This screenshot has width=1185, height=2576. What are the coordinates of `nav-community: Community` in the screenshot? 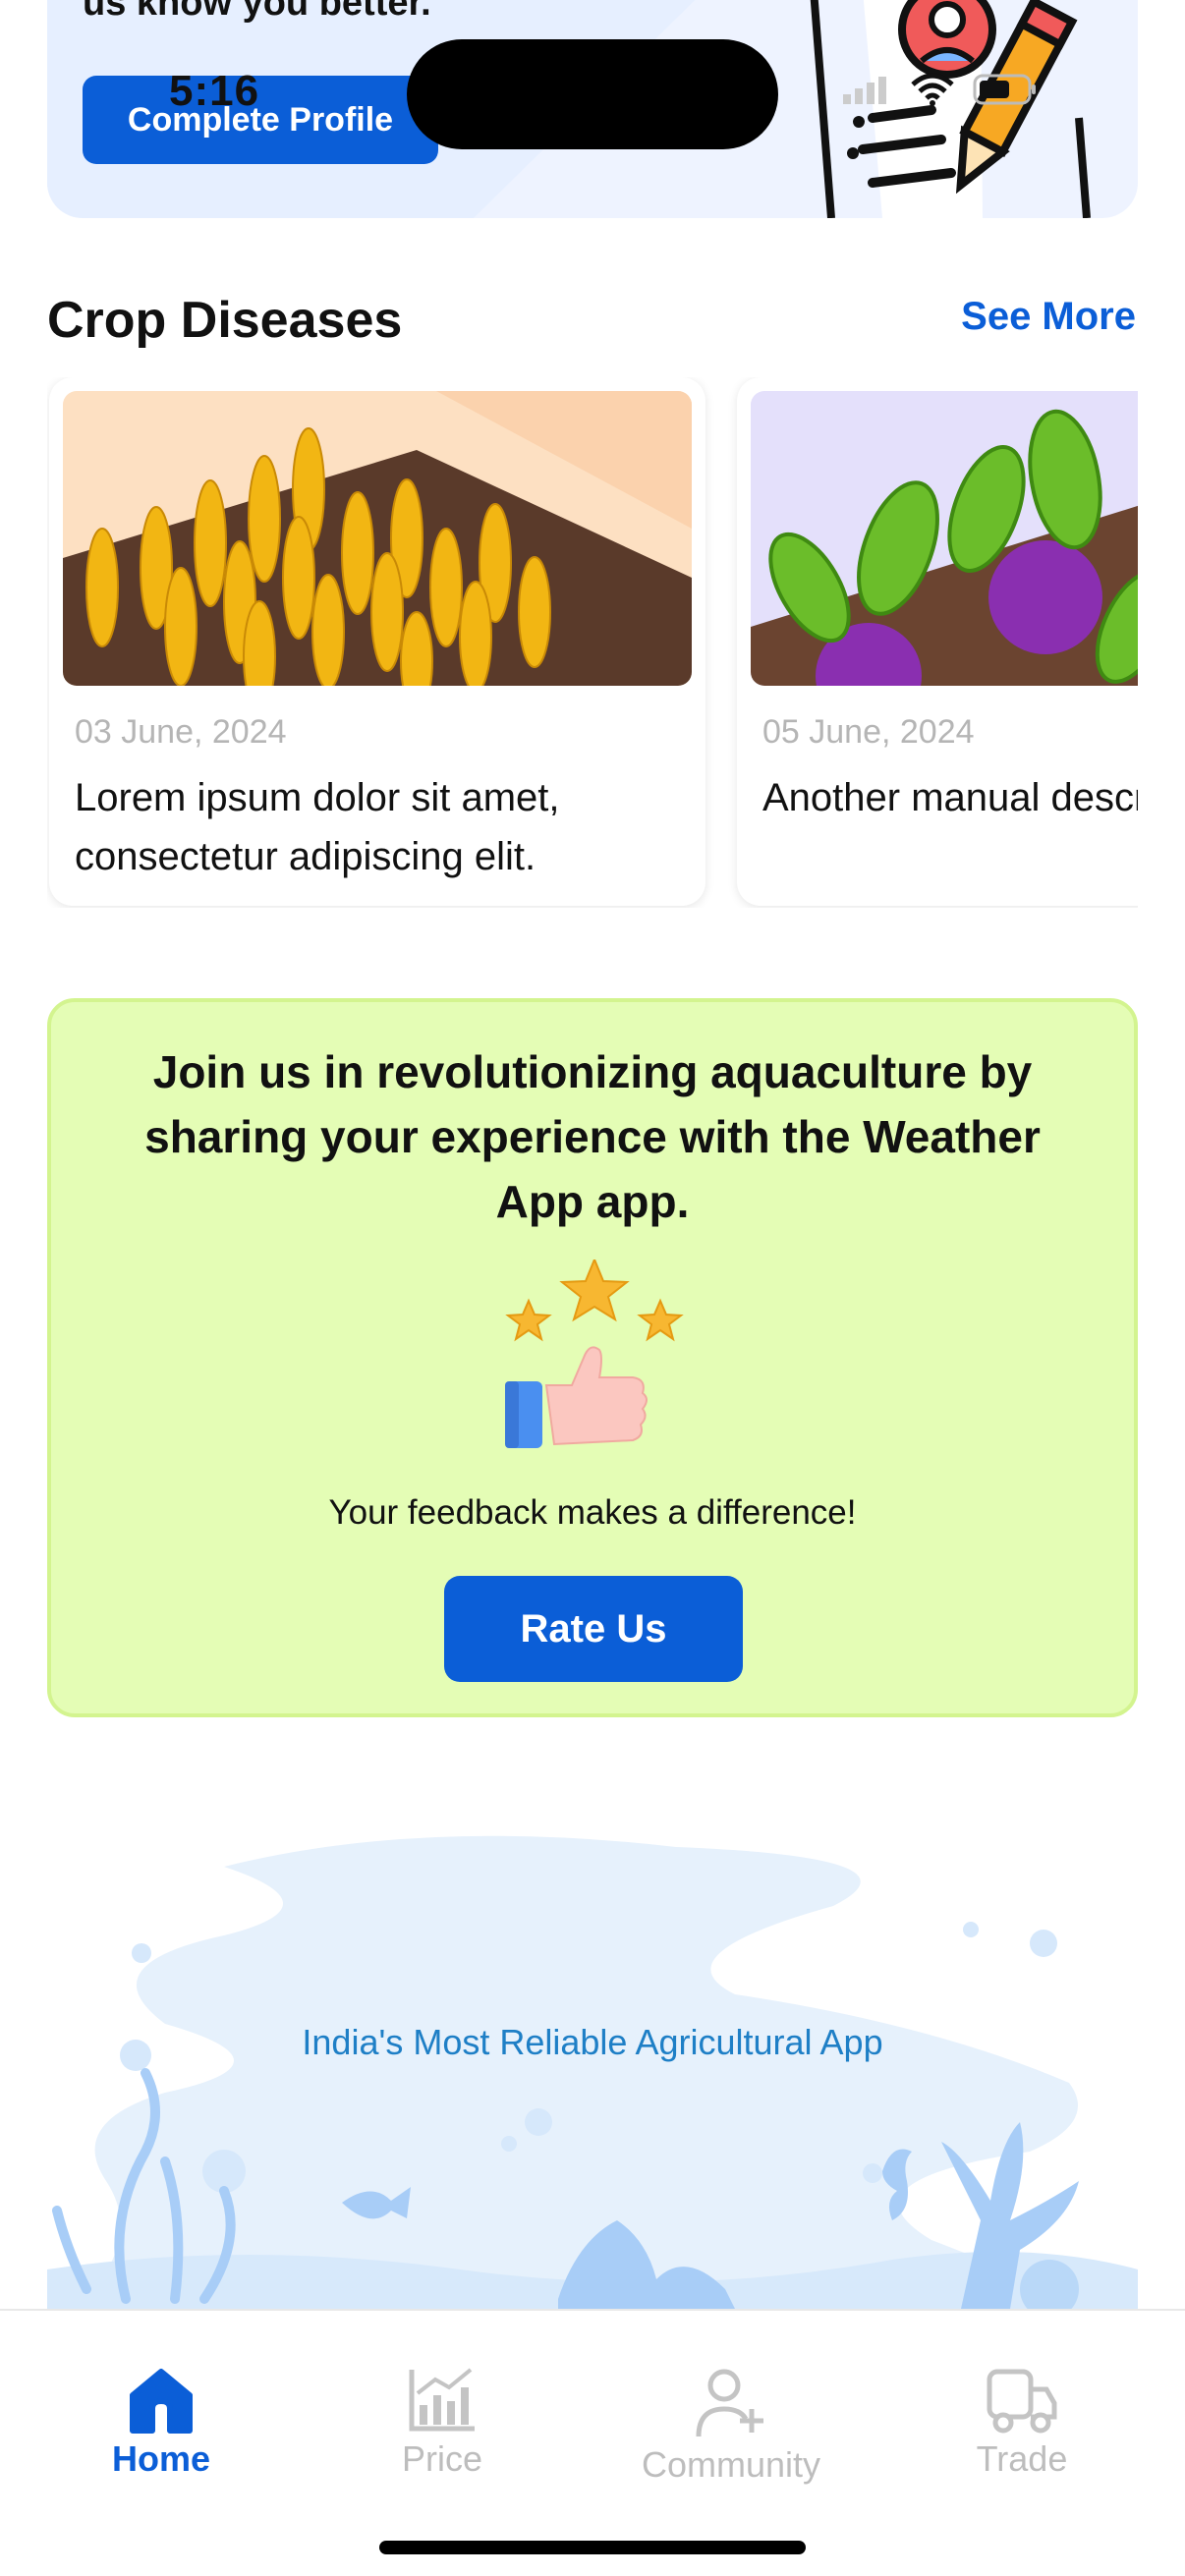 It's located at (731, 2426).